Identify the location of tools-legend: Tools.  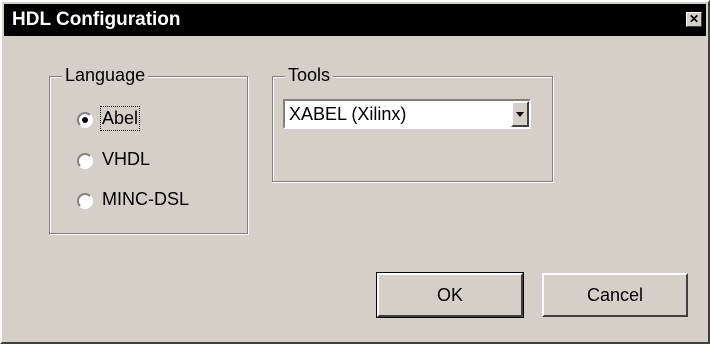
(309, 75).